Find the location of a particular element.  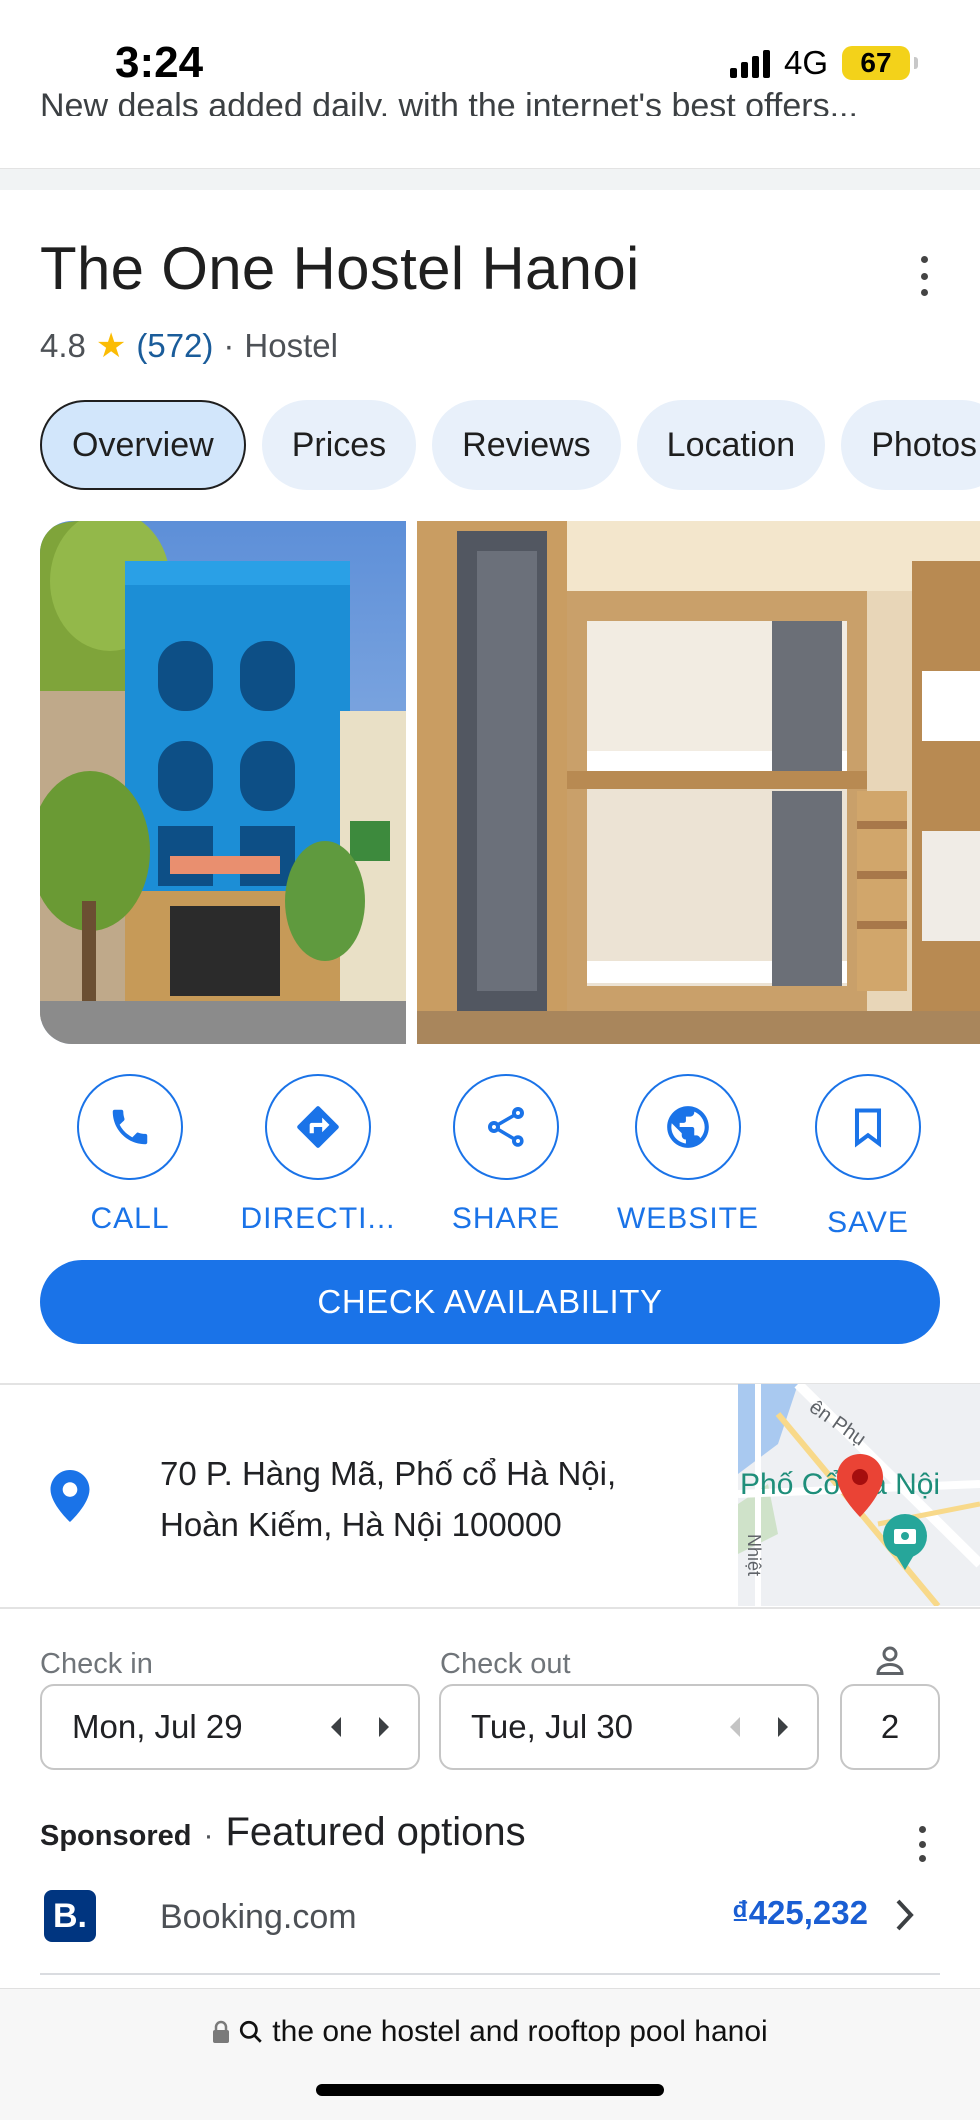

status-indicators: 4G 67 is located at coordinates (823, 63).